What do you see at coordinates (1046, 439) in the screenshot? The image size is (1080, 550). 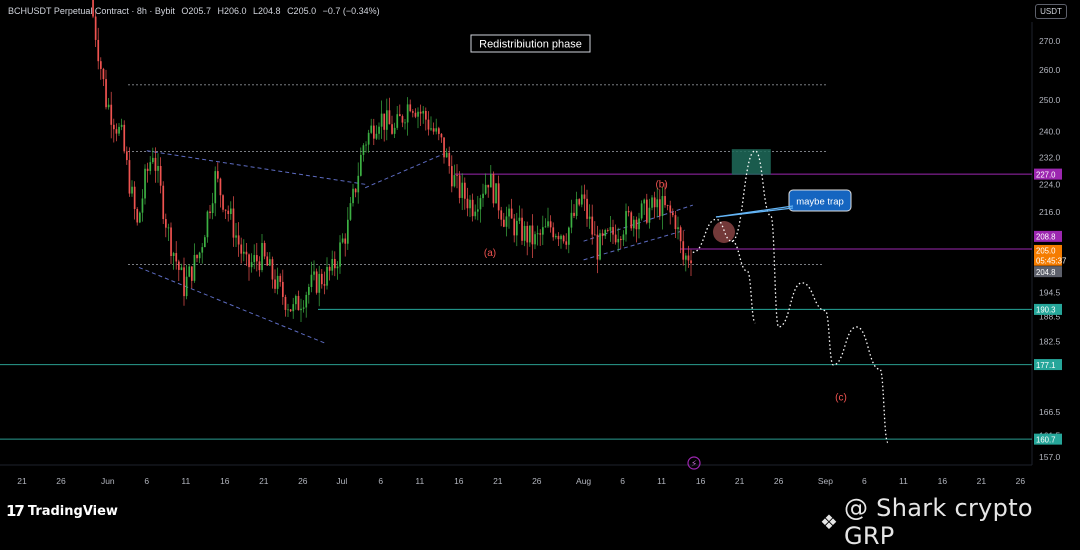 I see `price-tag-label: 160.7` at bounding box center [1046, 439].